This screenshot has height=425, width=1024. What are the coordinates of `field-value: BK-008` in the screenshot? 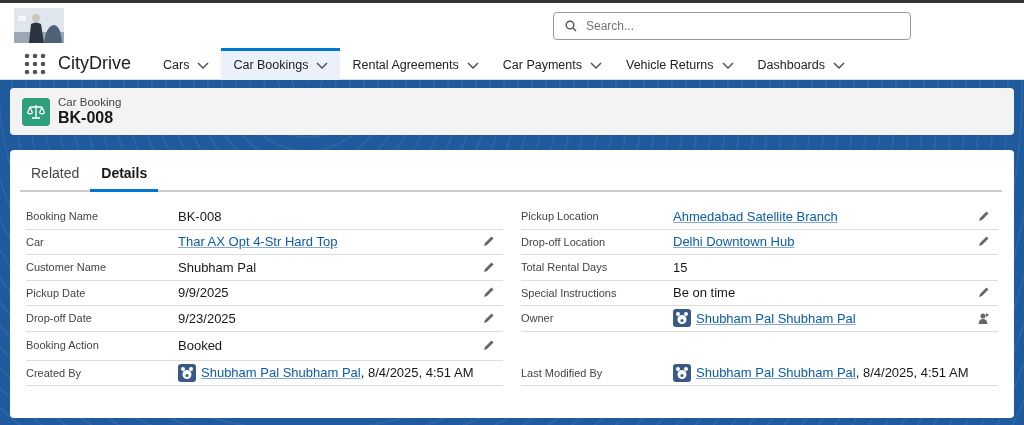 It's located at (200, 216).